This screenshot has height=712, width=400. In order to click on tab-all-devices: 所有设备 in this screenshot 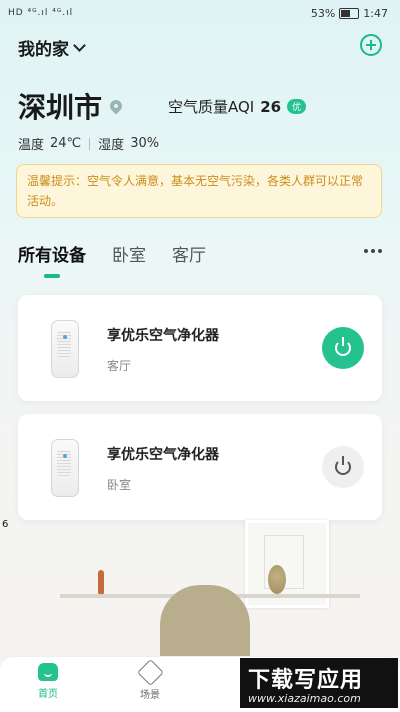, I will do `click(52, 253)`.